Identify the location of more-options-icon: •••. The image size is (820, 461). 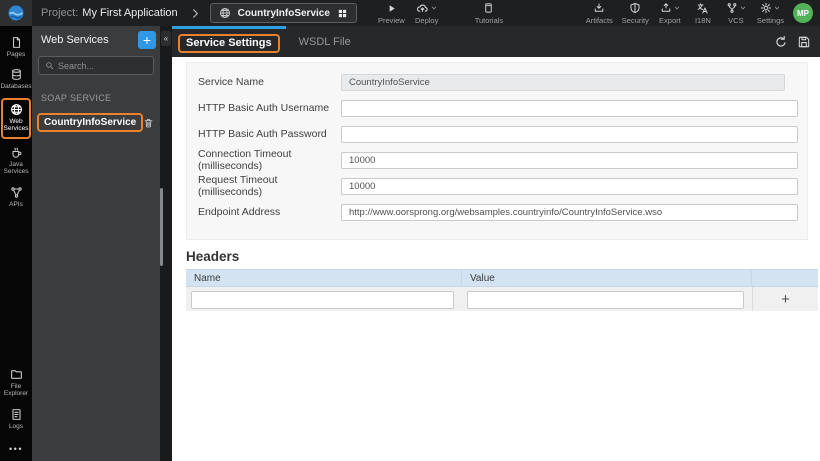
(16, 448).